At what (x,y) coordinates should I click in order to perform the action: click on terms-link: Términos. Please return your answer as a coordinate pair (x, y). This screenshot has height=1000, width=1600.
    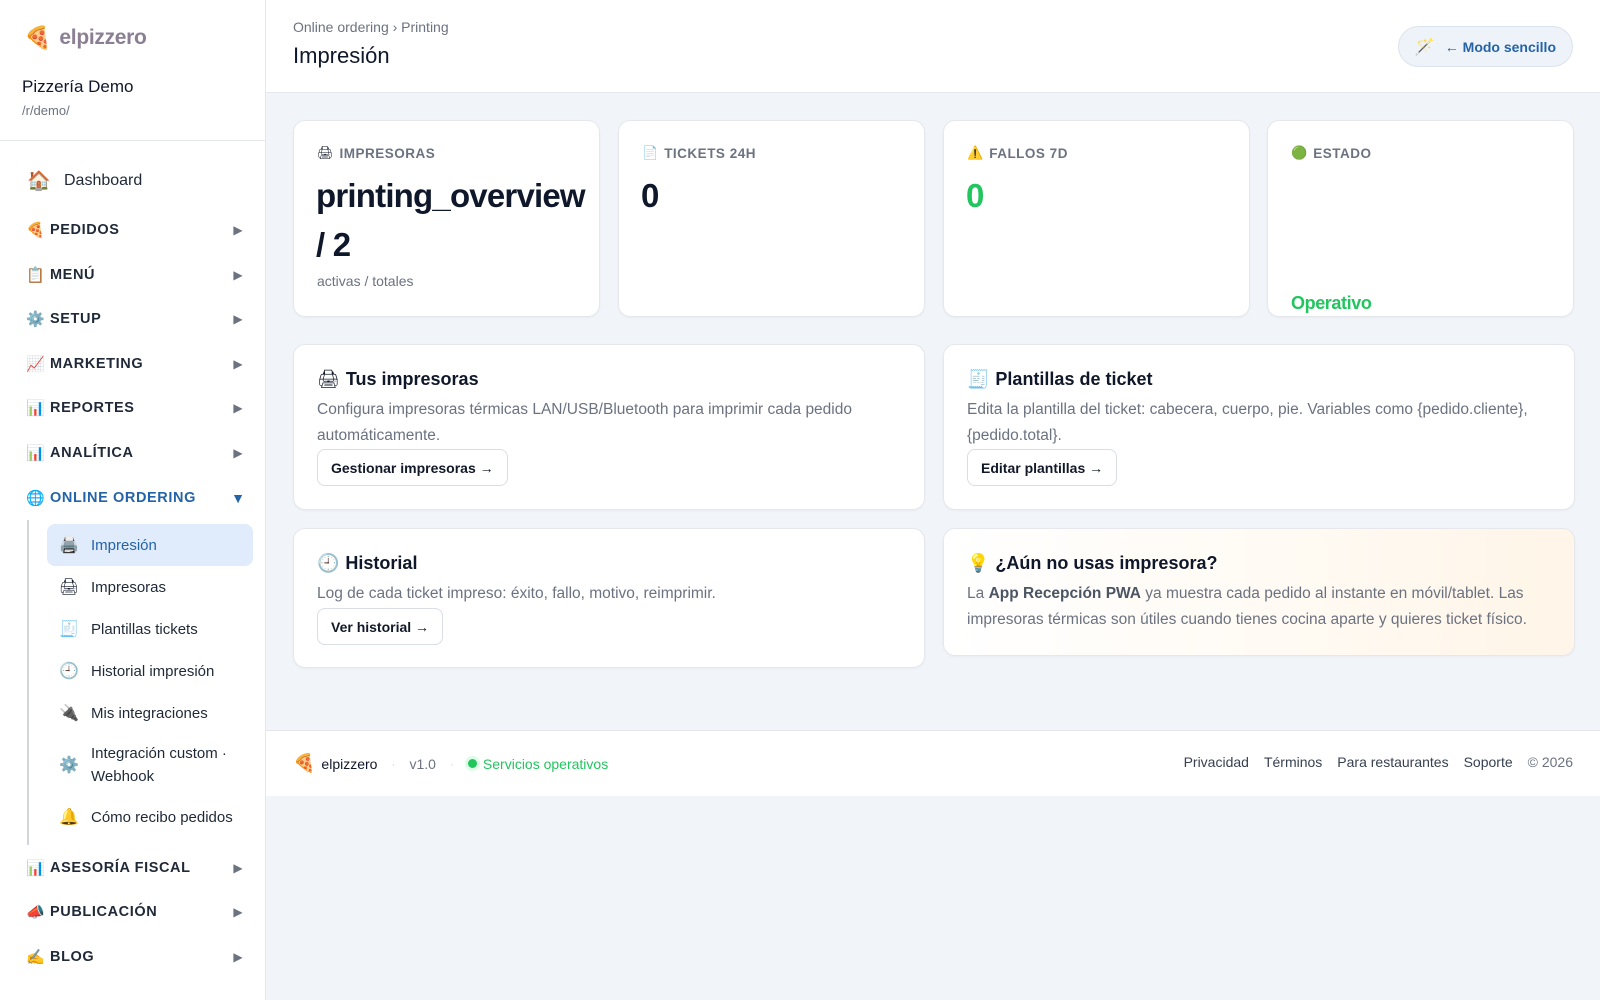
    Looking at the image, I should click on (1293, 762).